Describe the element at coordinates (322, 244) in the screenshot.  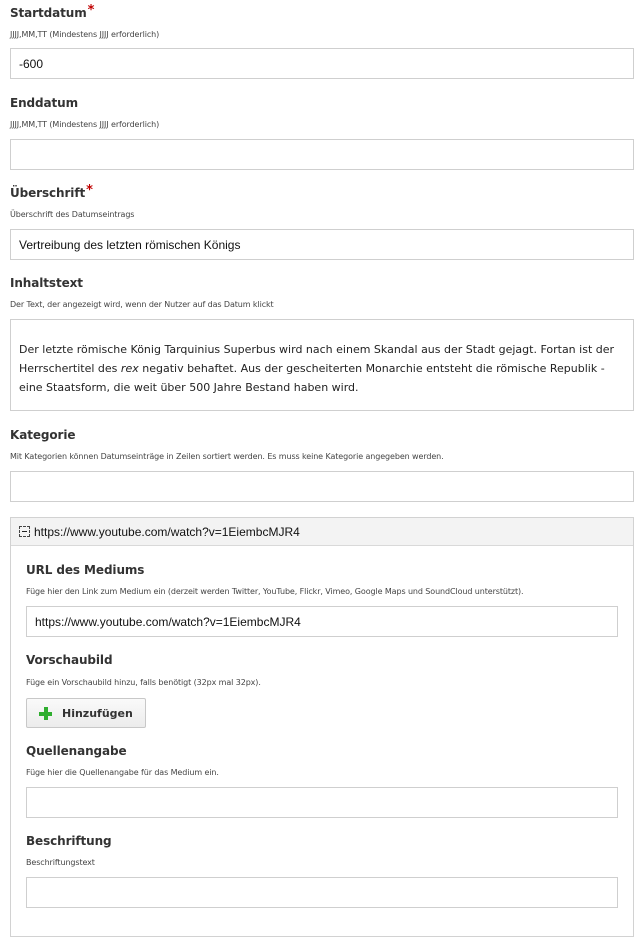
I see `headline-input: Vertreibung des letzten römischen Königs` at that location.